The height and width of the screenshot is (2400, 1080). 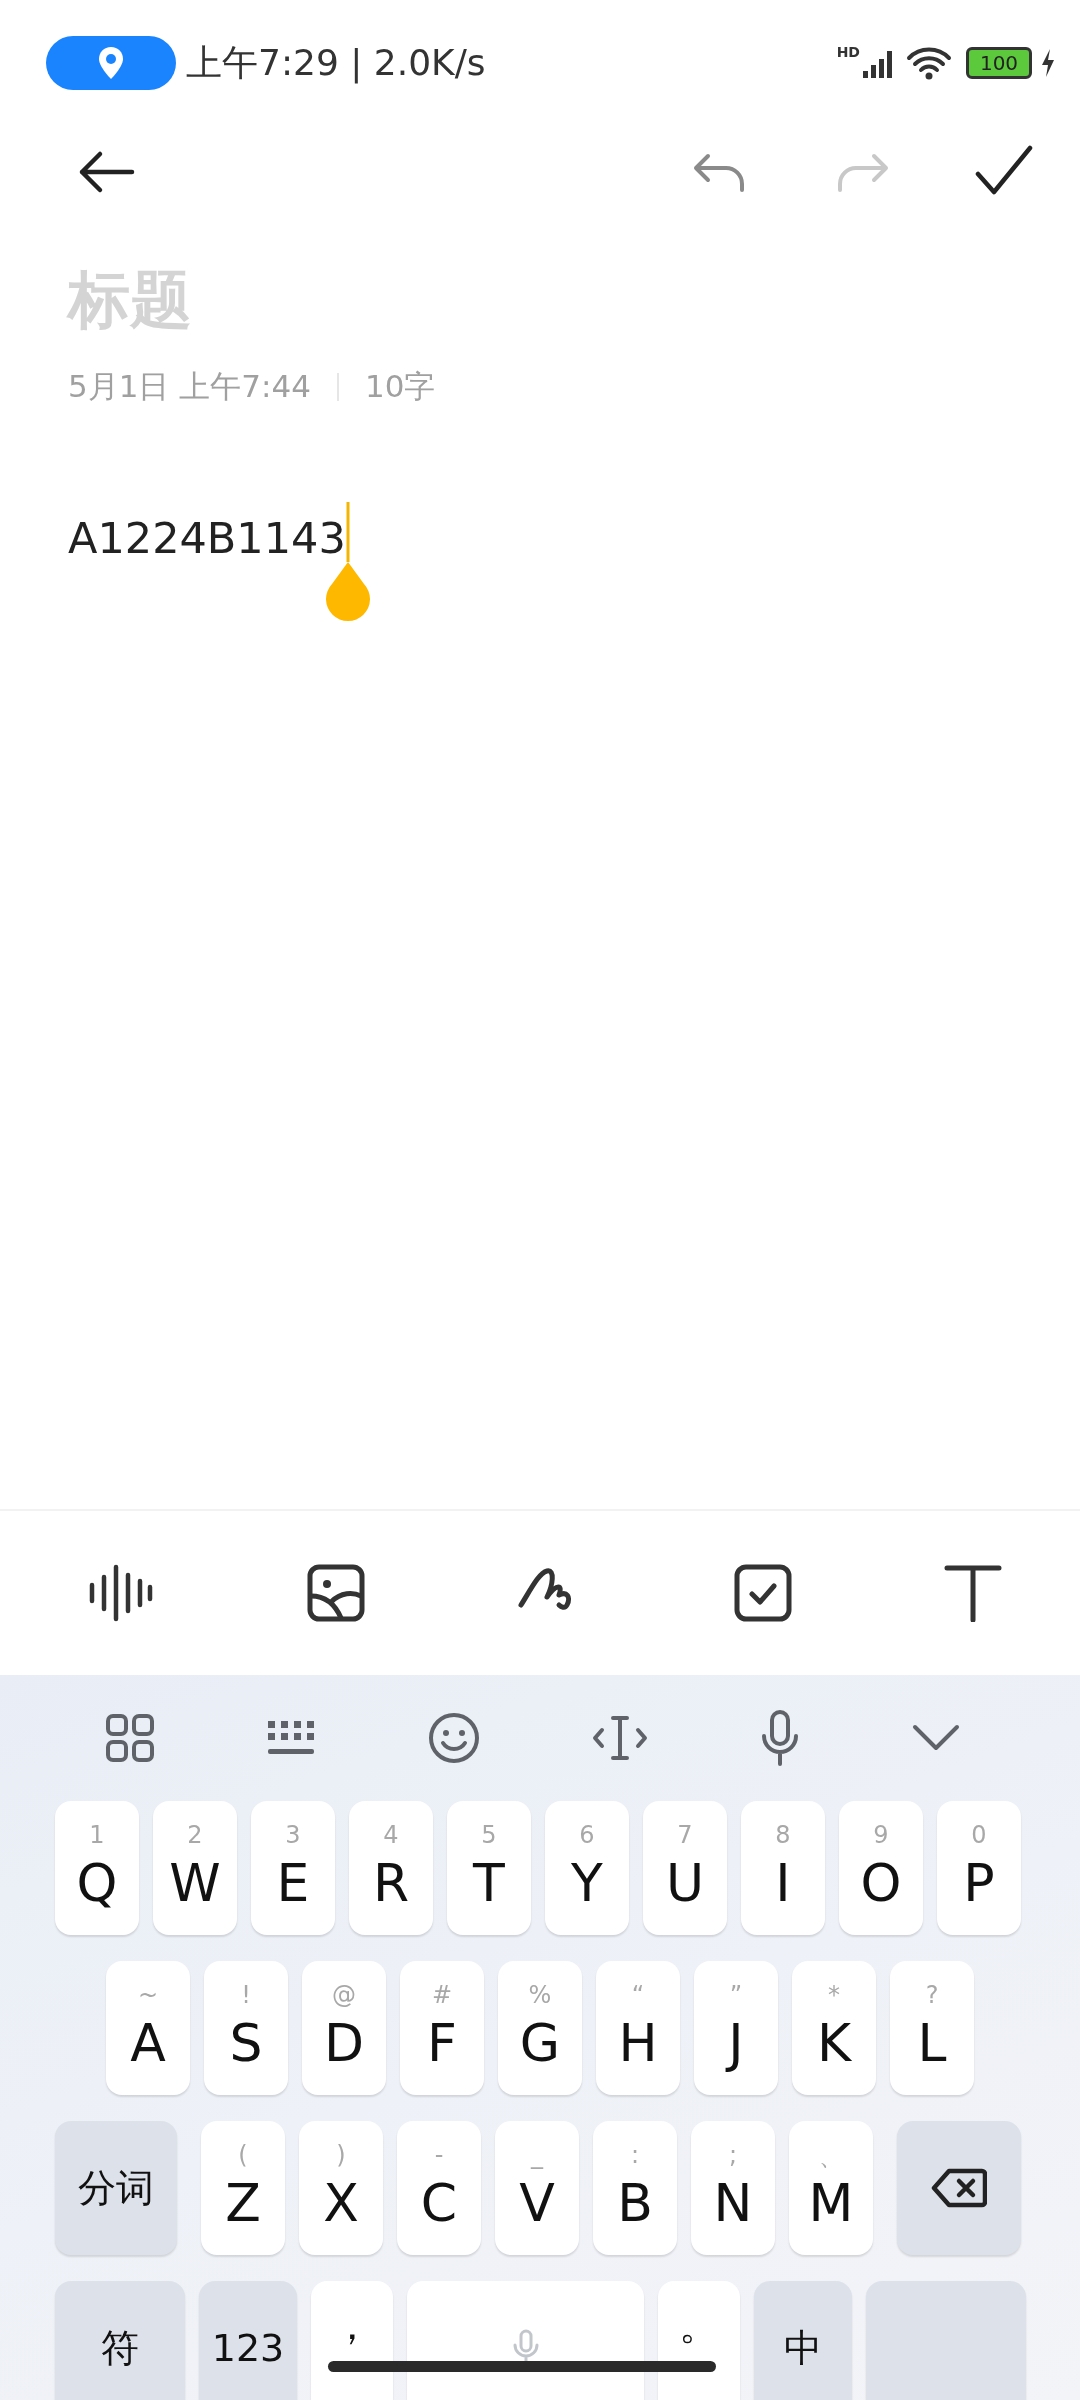 I want to click on letter-key: 9 O, so click(x=881, y=1868).